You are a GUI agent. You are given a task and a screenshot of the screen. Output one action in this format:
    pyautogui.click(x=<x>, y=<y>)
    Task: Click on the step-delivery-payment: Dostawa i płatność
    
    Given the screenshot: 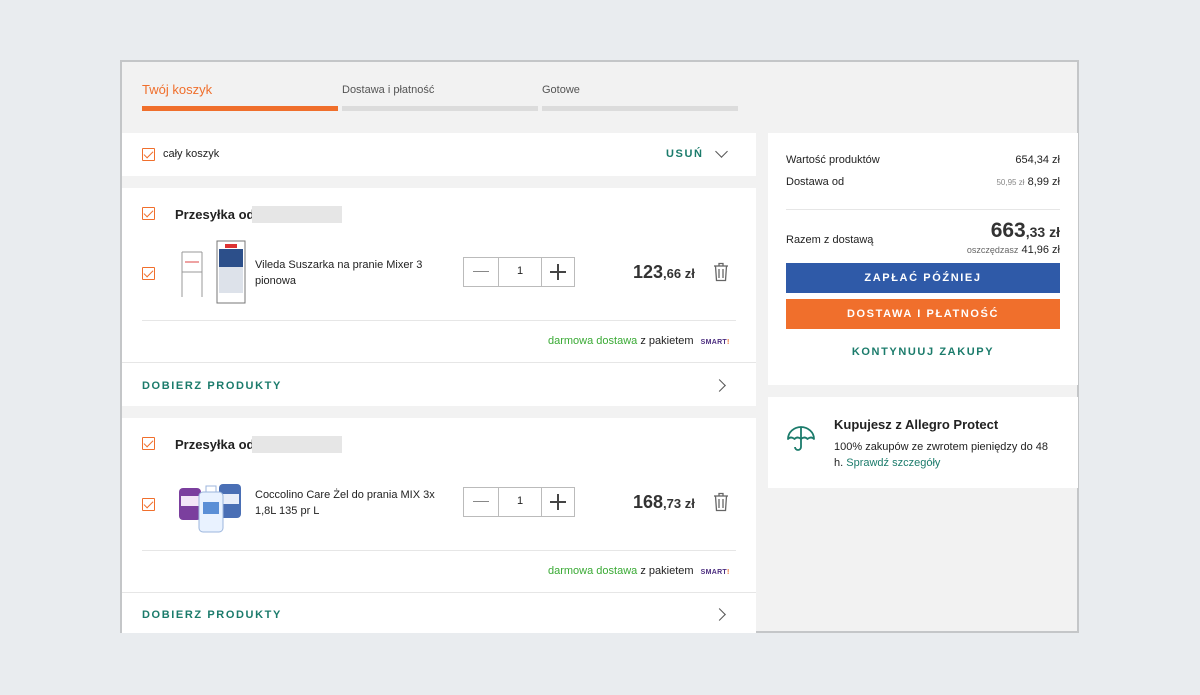 What is the action you would take?
    pyautogui.click(x=440, y=97)
    